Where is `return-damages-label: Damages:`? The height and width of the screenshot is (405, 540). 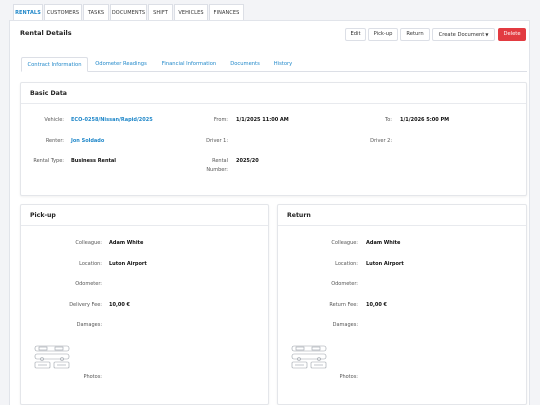
return-damages-label: Damages: is located at coordinates (345, 325).